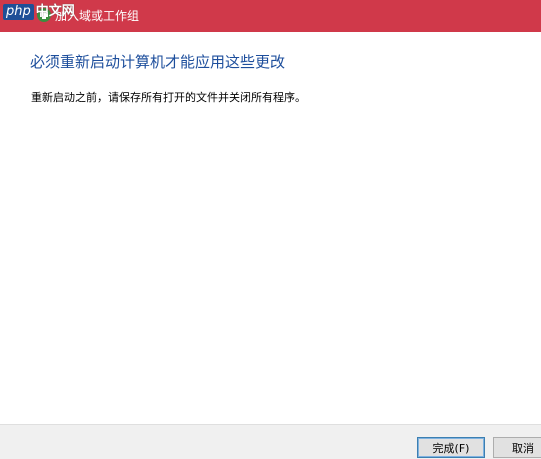  Describe the element at coordinates (451, 447) in the screenshot. I see `finish-button: 完成(F)` at that location.